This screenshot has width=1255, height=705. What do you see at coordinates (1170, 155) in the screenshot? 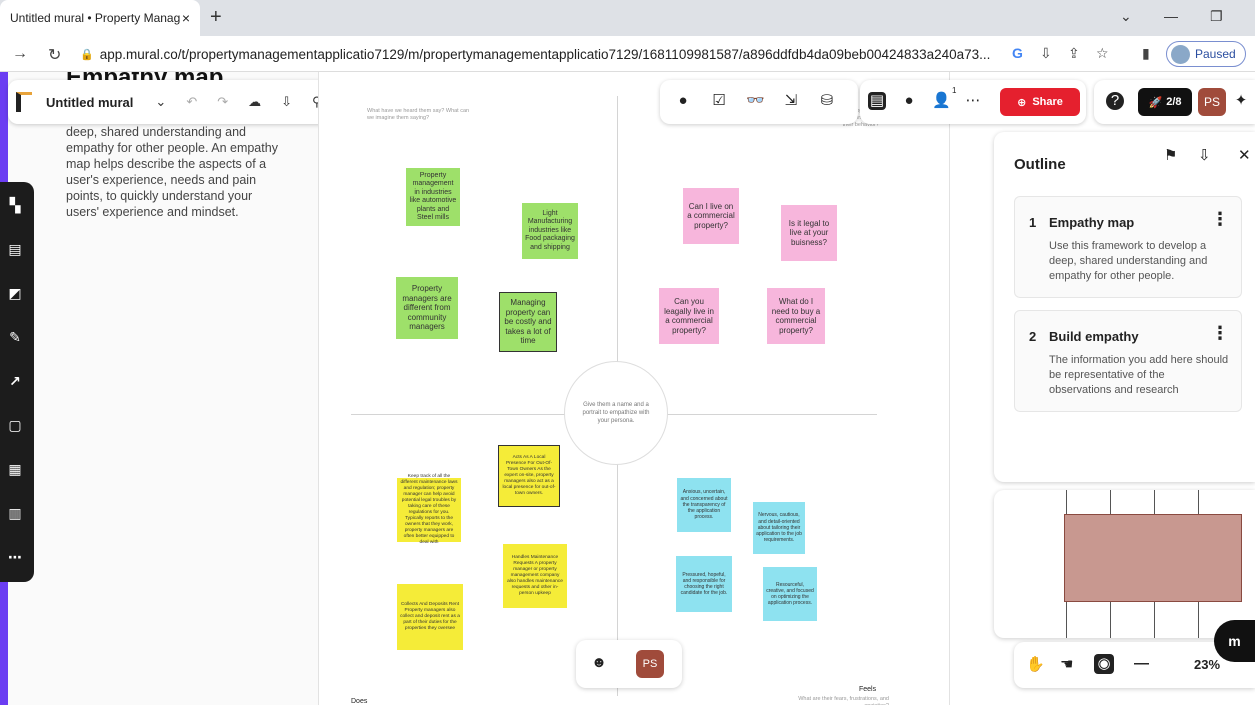
I see `present-icon: ⚑` at bounding box center [1170, 155].